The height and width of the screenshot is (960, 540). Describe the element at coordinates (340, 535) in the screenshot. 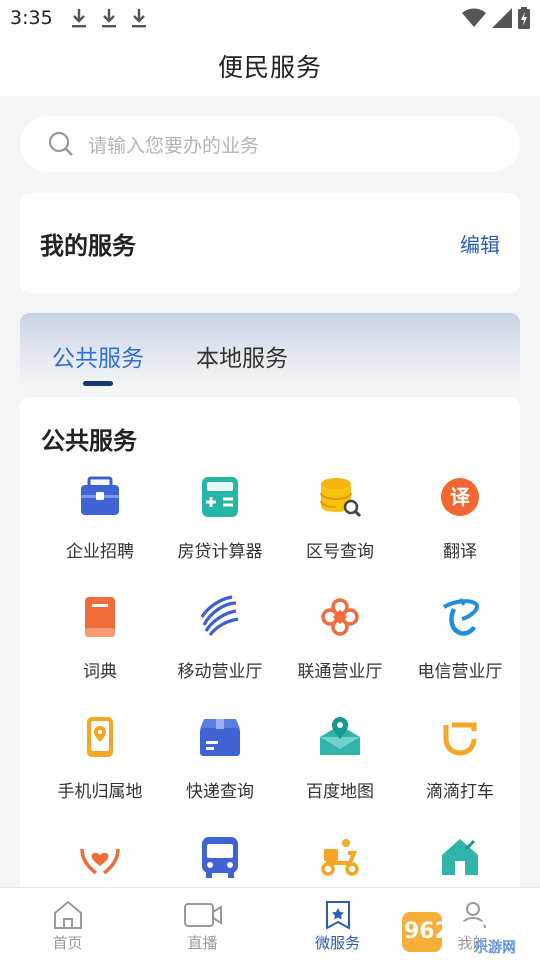

I see `service-item-area-code: 区号查询` at that location.